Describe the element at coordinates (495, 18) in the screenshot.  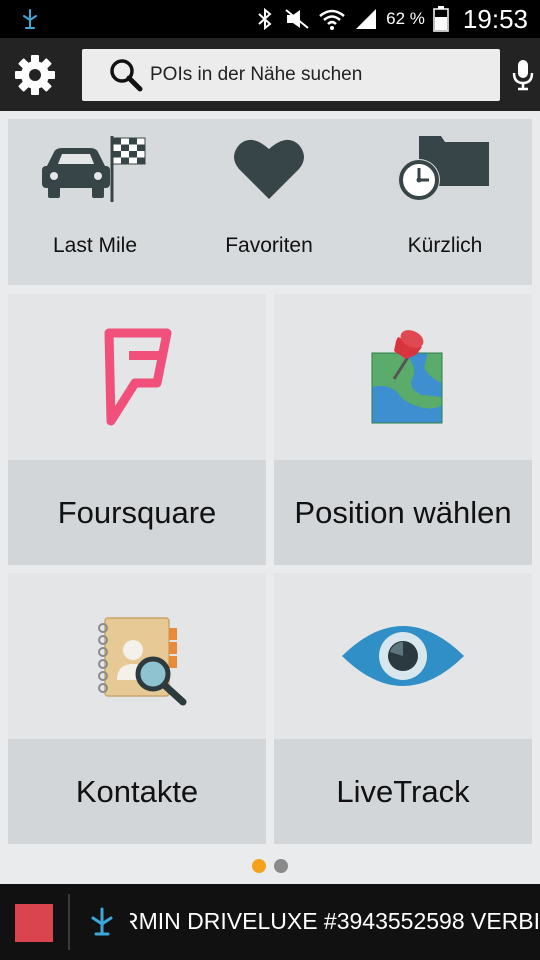
I see `clock: 19:53` at that location.